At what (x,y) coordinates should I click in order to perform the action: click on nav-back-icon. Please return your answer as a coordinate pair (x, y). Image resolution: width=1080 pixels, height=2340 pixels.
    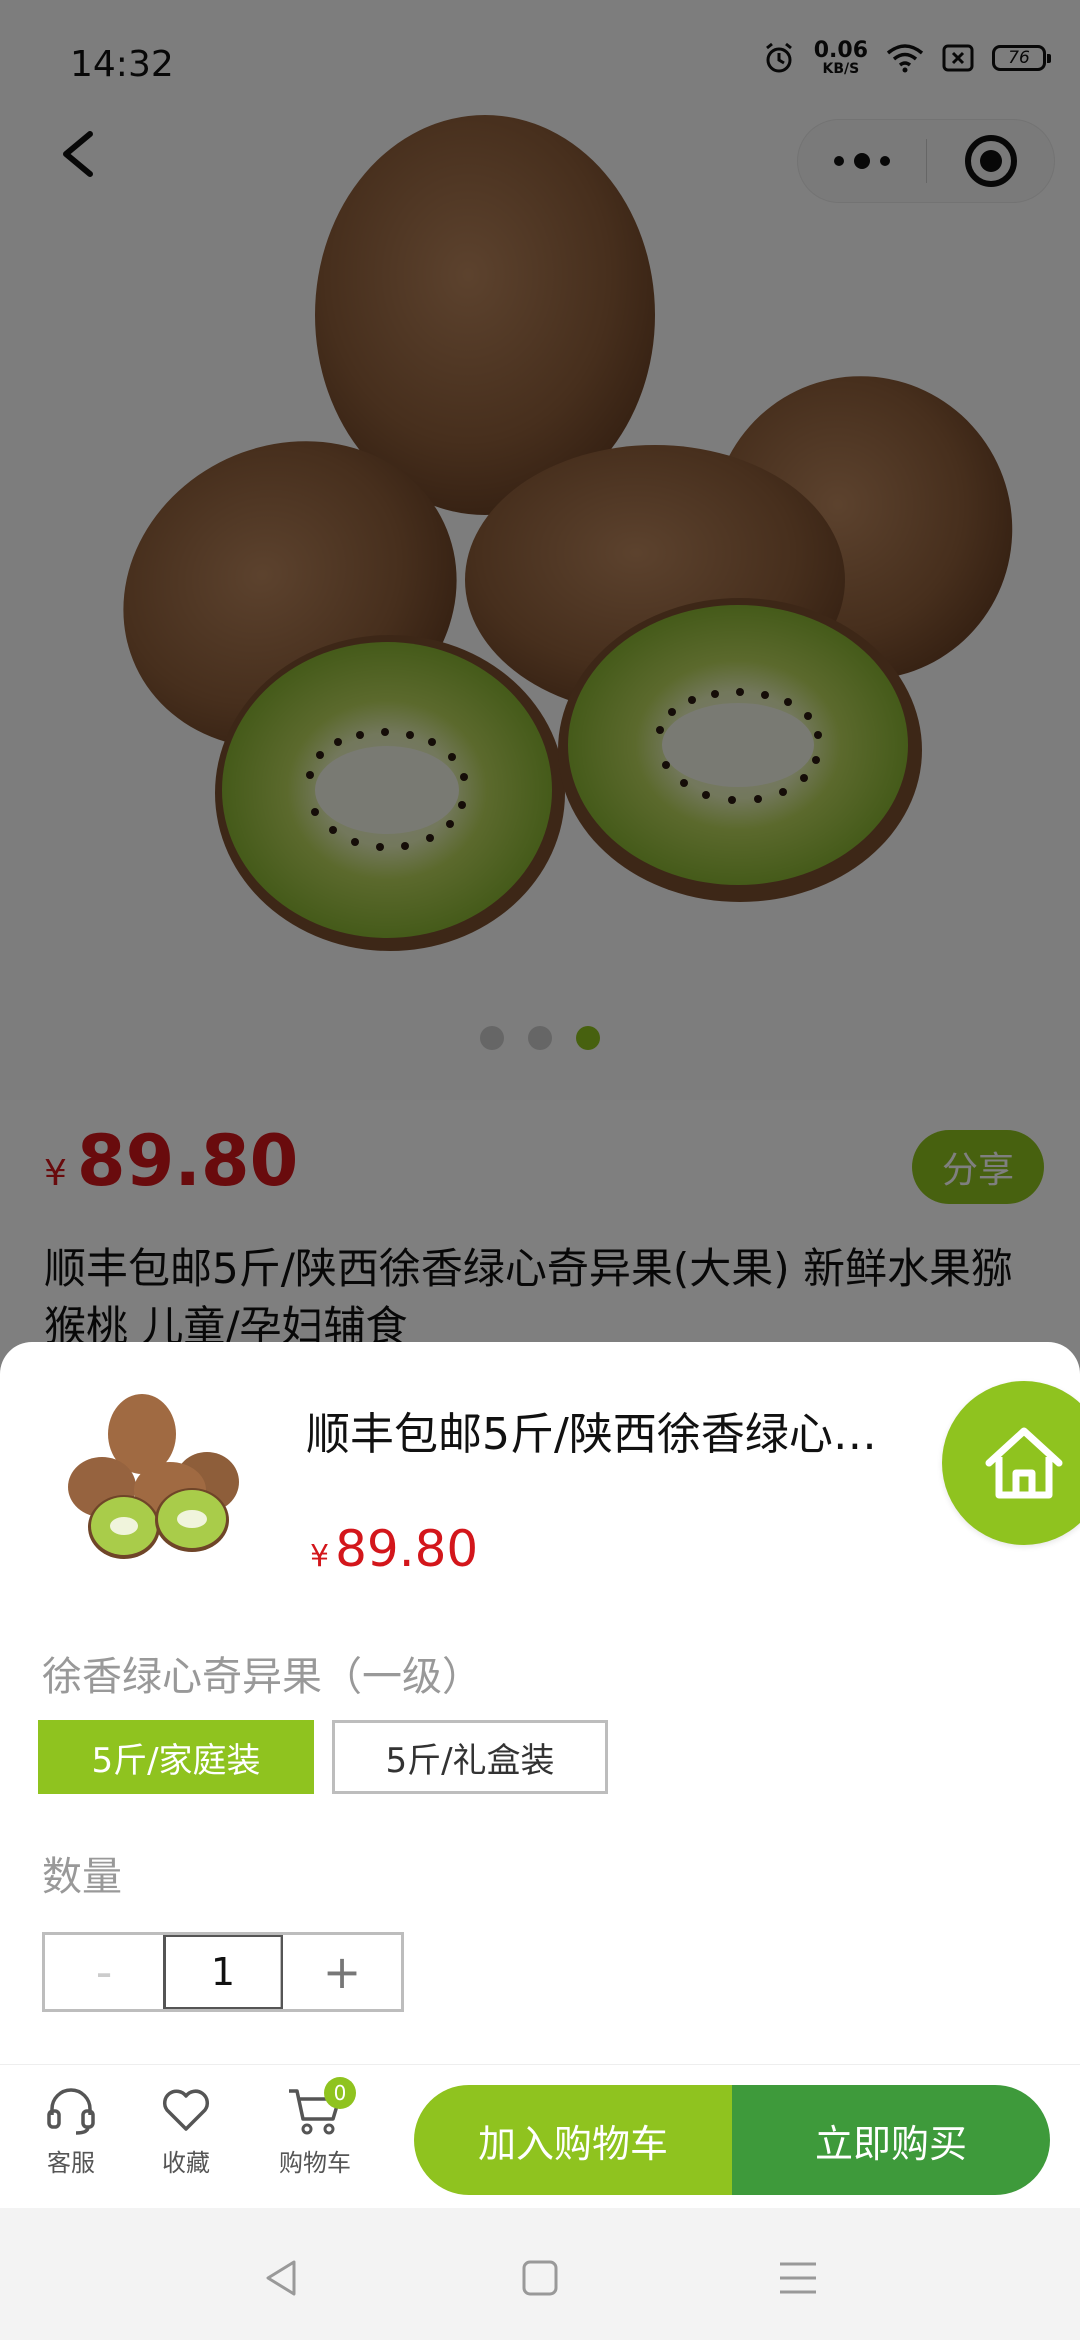
    Looking at the image, I should click on (282, 2278).